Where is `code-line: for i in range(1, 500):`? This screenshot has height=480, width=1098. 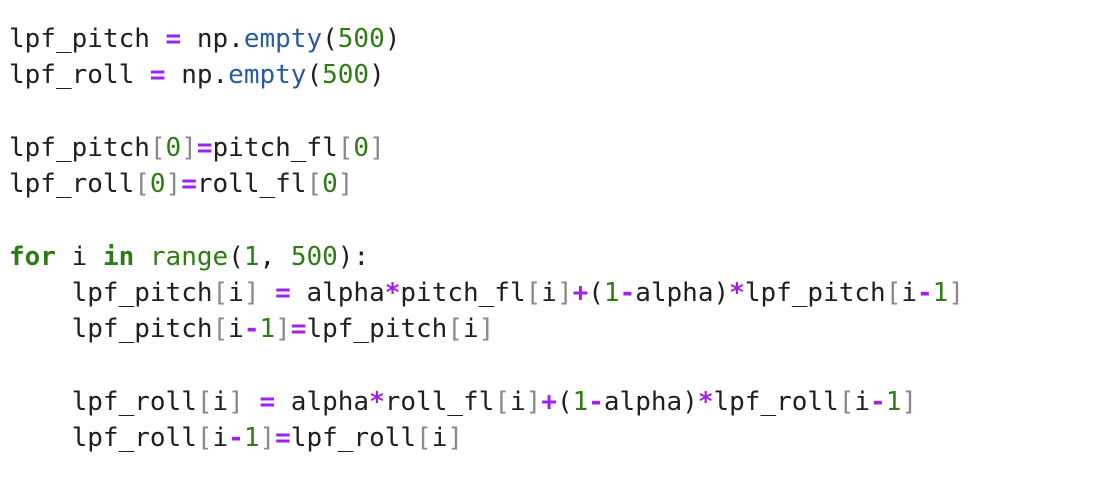 code-line: for i in range(1, 500): is located at coordinates (549, 257).